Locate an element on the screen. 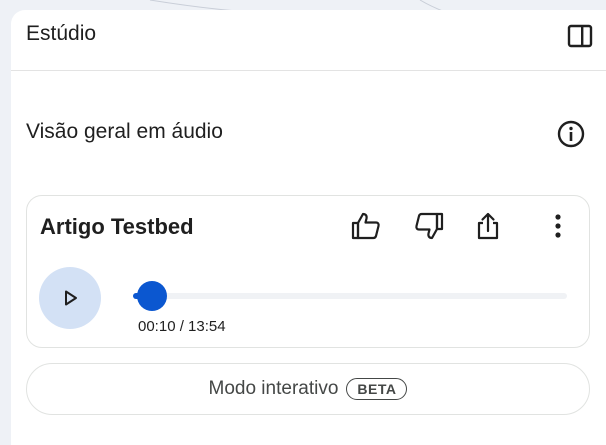 The height and width of the screenshot is (445, 606). thumb-down-button is located at coordinates (429, 226).